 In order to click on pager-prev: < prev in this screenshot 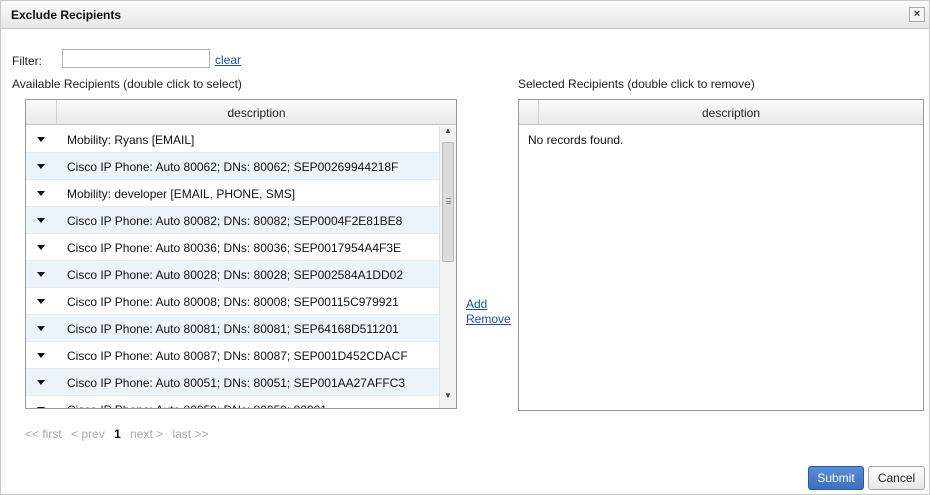, I will do `click(88, 434)`.